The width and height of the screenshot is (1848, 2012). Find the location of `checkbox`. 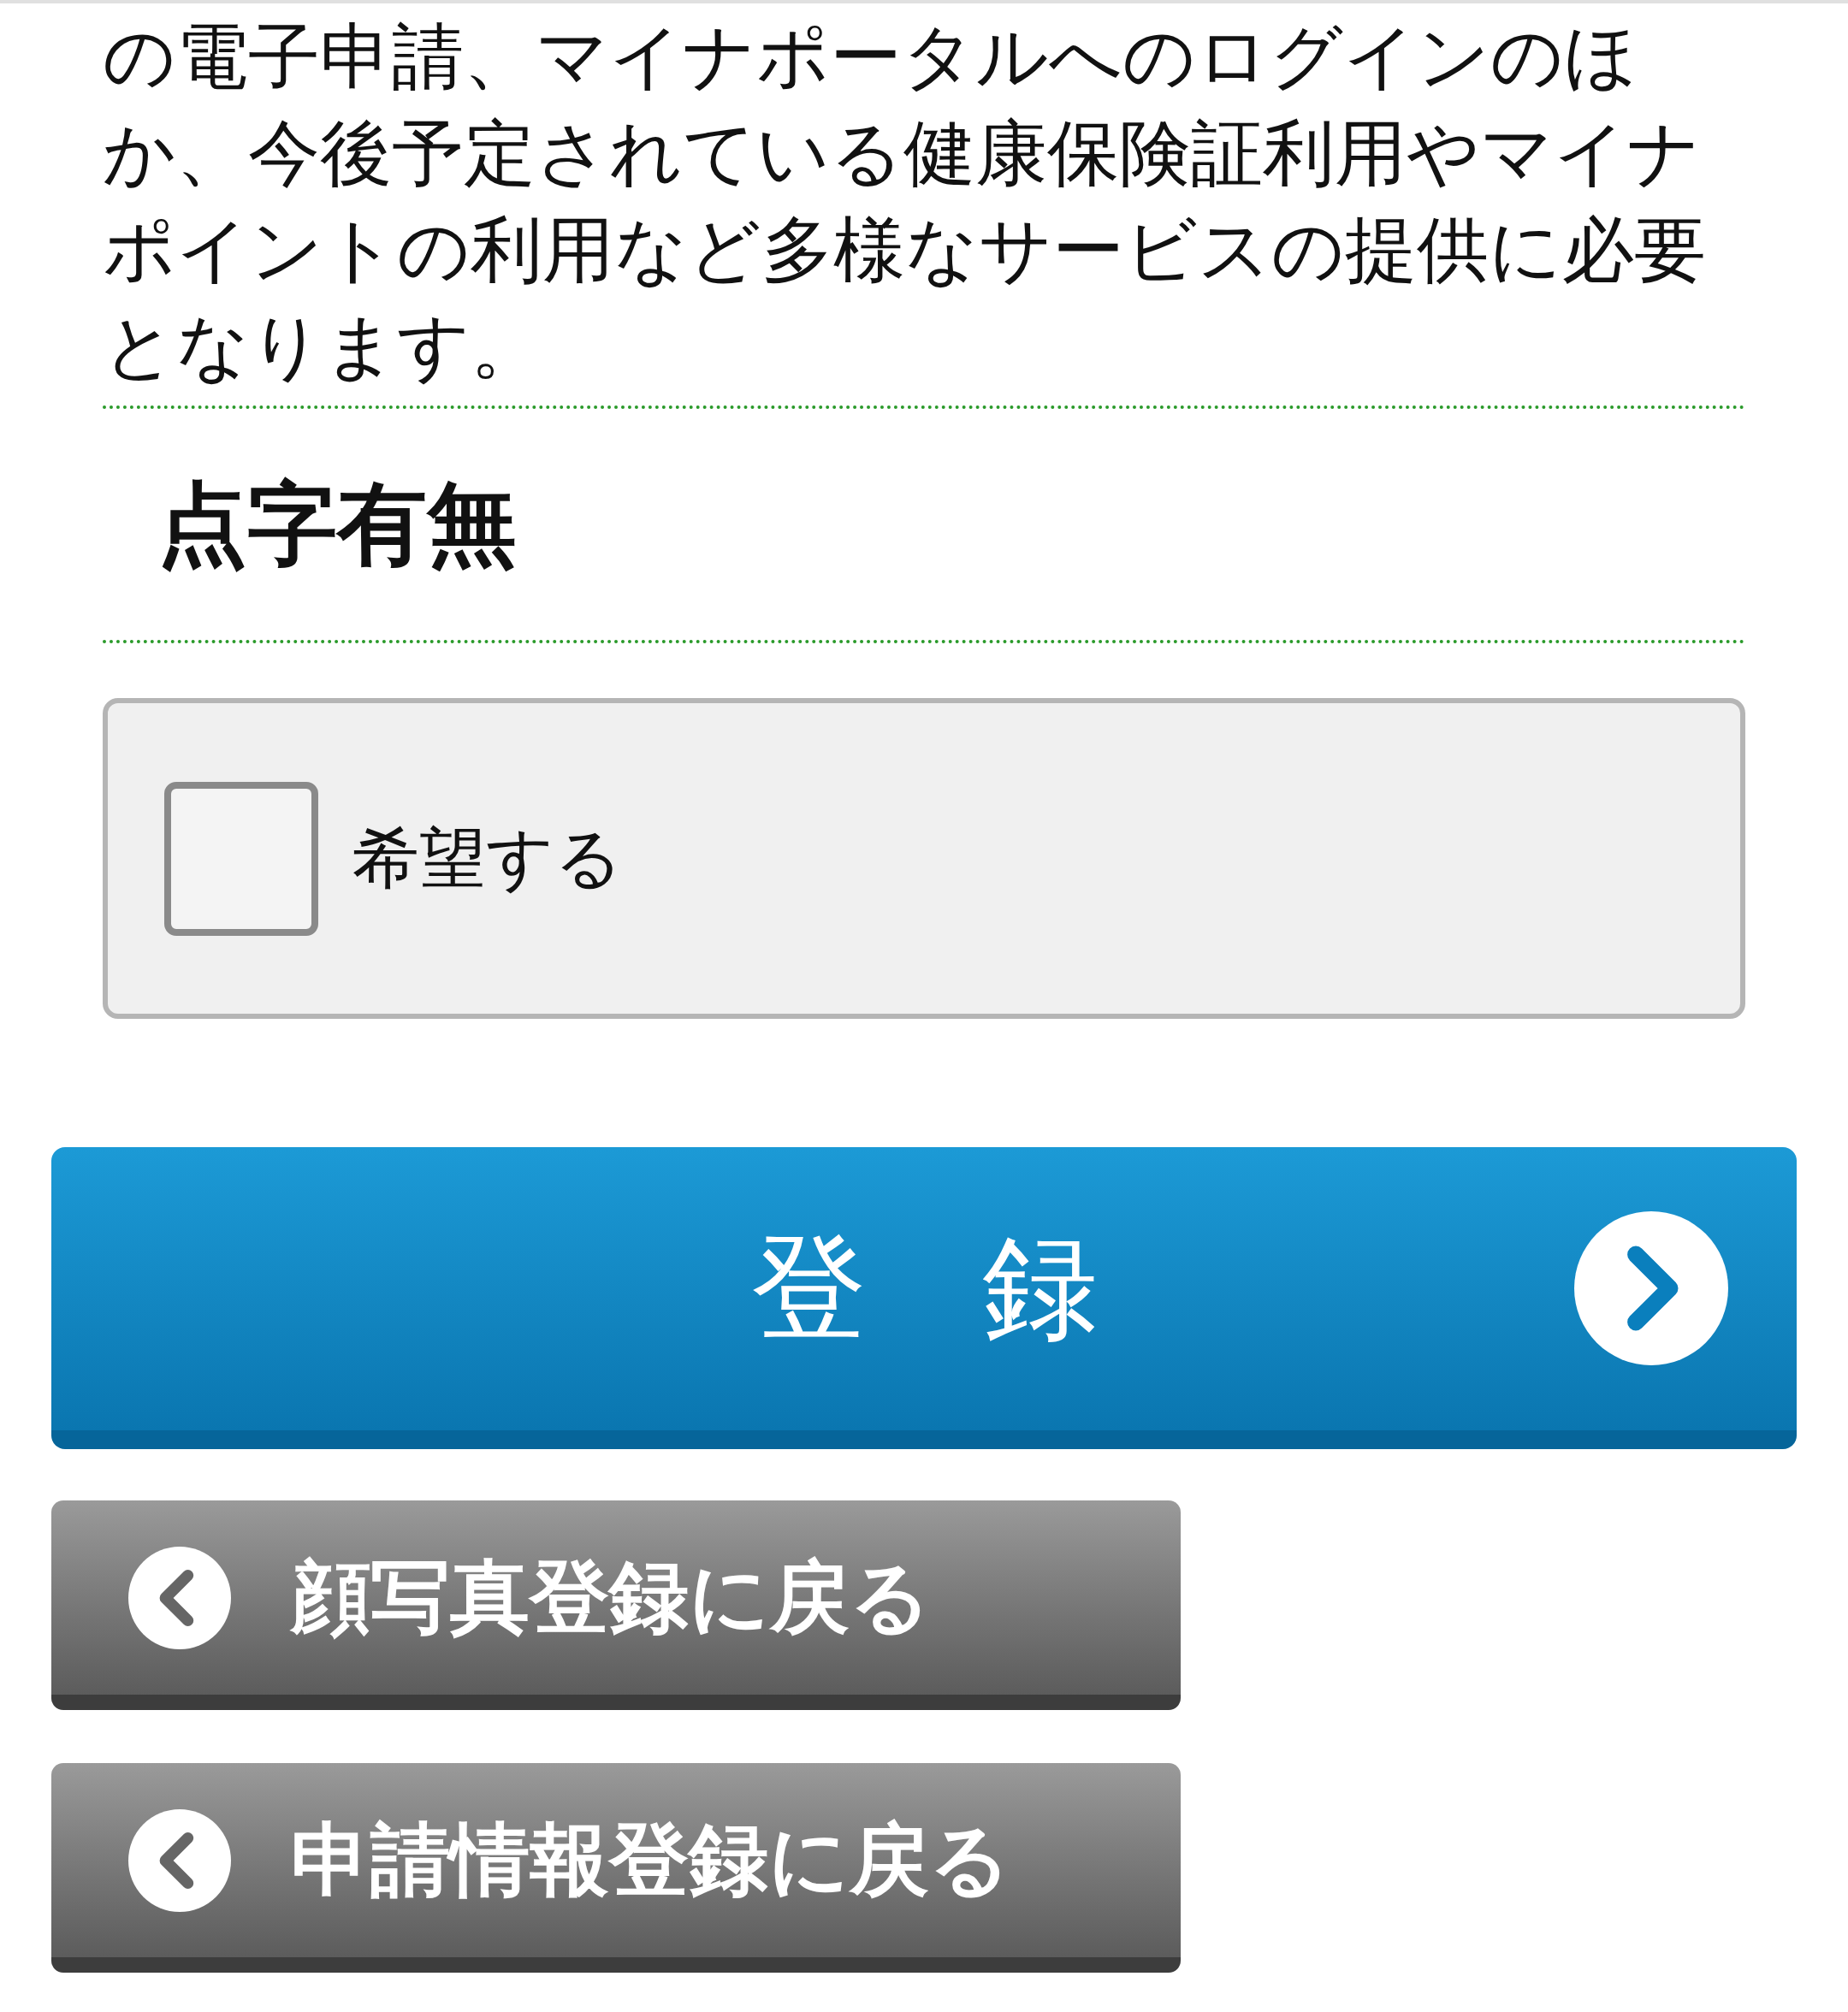

checkbox is located at coordinates (241, 858).